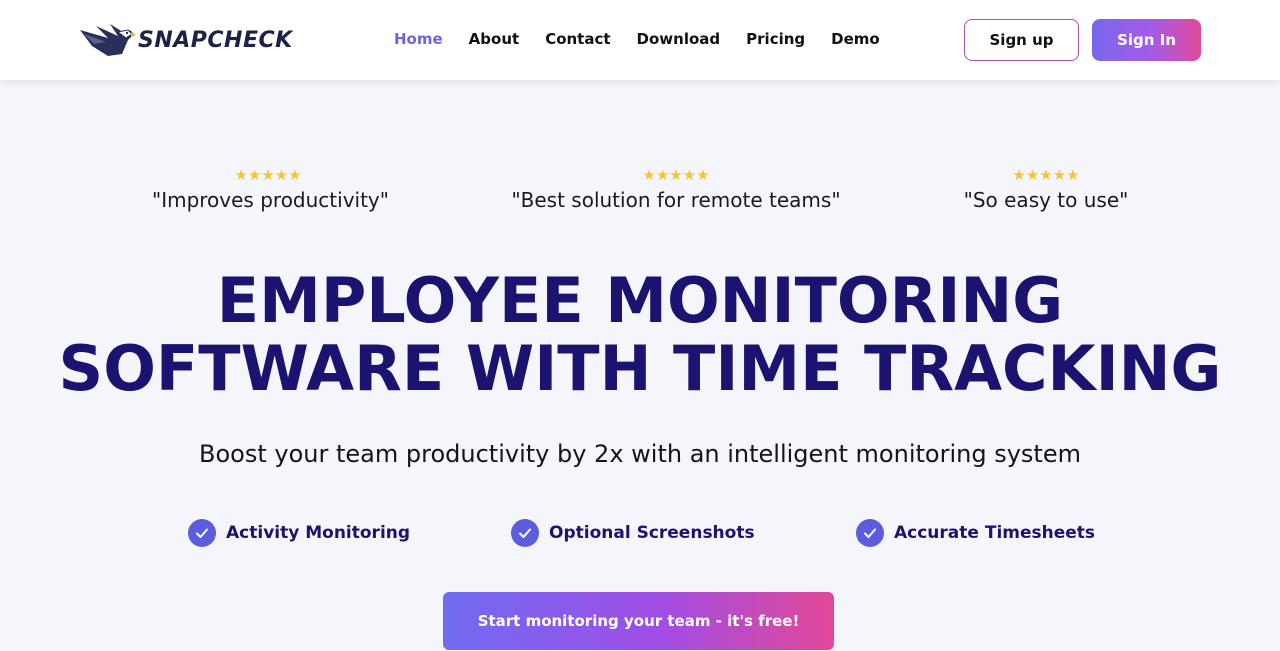  I want to click on feature-activity-monitoring: Activity Monitoring, so click(299, 533).